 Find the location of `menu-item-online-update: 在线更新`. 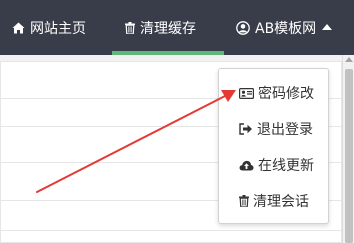

menu-item-online-update: 在线更新 is located at coordinates (274, 165).